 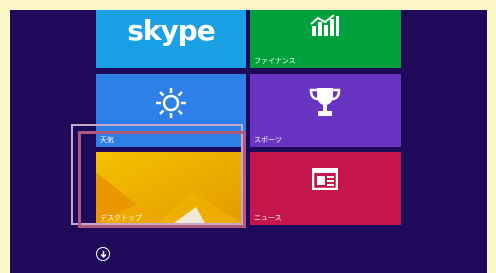 What do you see at coordinates (121, 218) in the screenshot?
I see `tile-label-desktop: デスクトップ` at bounding box center [121, 218].